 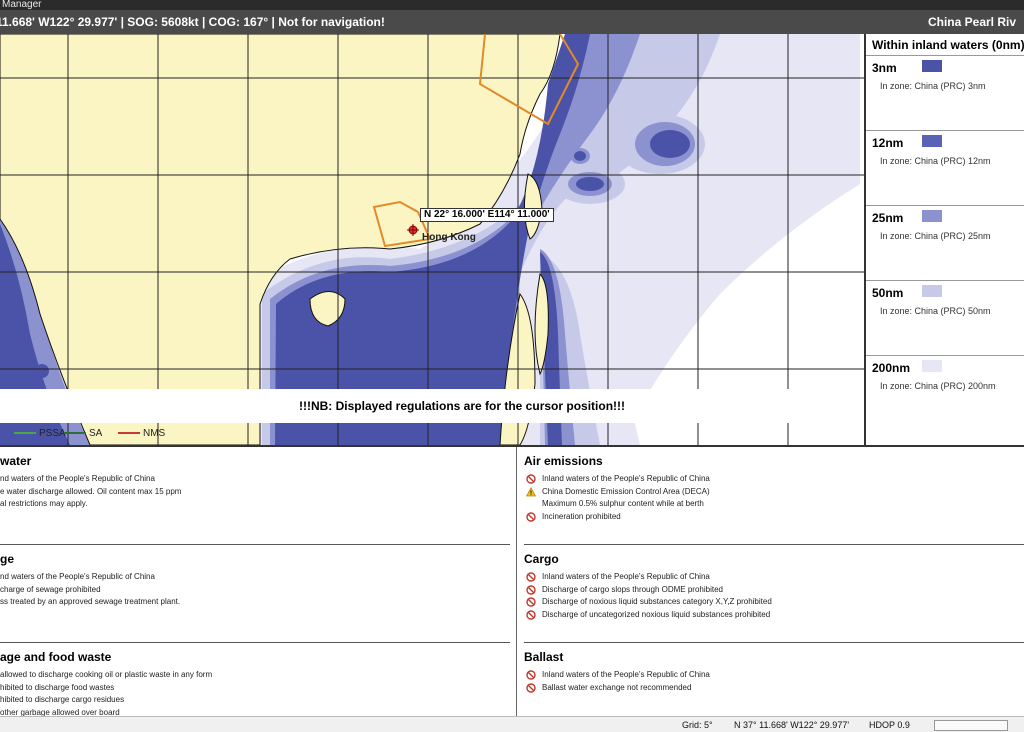 I want to click on zone-name: 3nm, so click(x=884, y=68).